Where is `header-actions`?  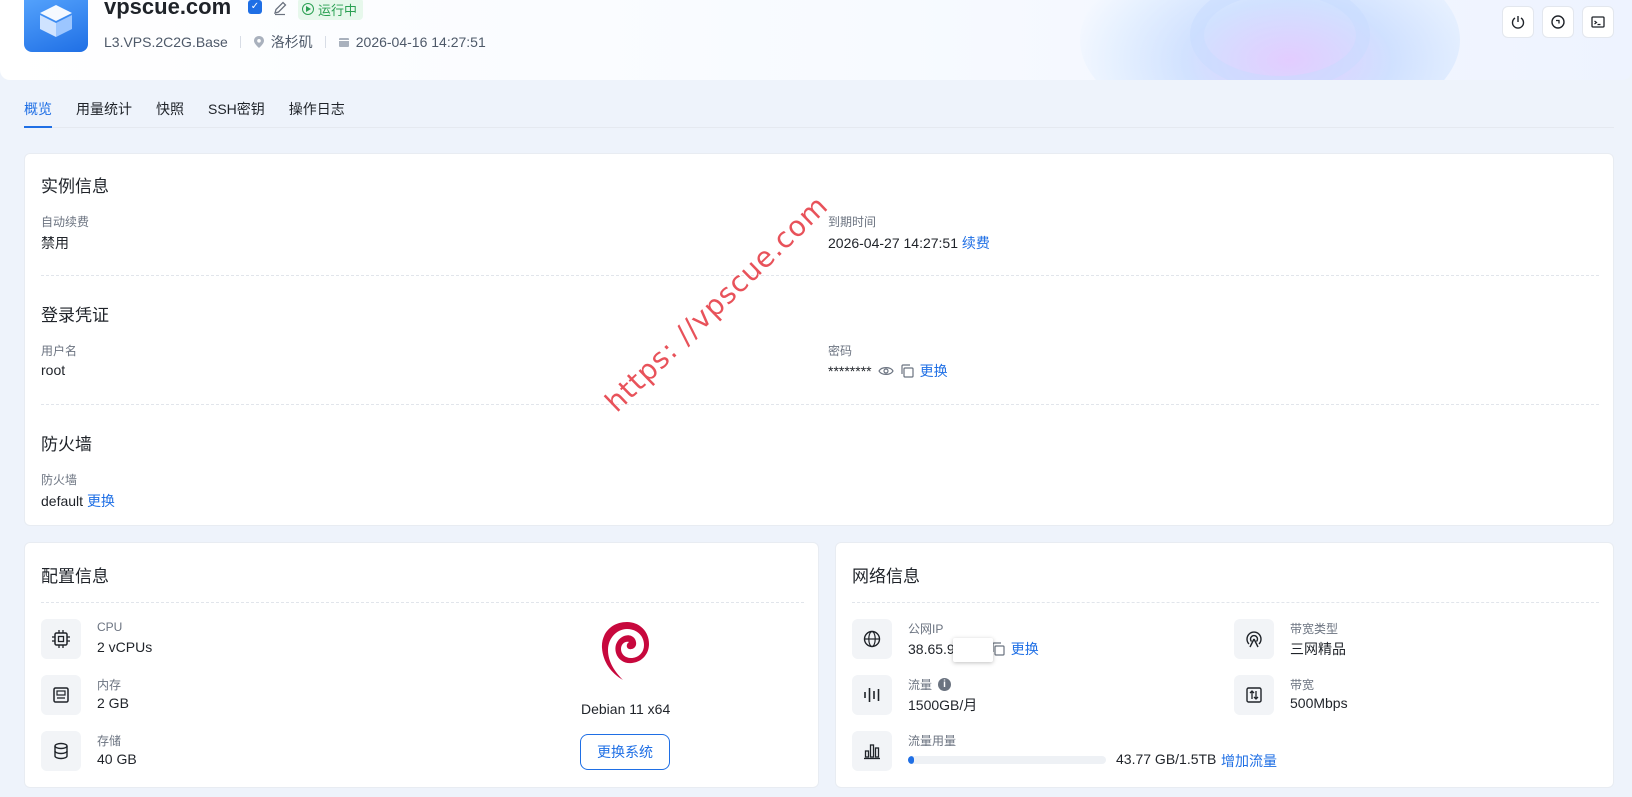 header-actions is located at coordinates (1558, 22).